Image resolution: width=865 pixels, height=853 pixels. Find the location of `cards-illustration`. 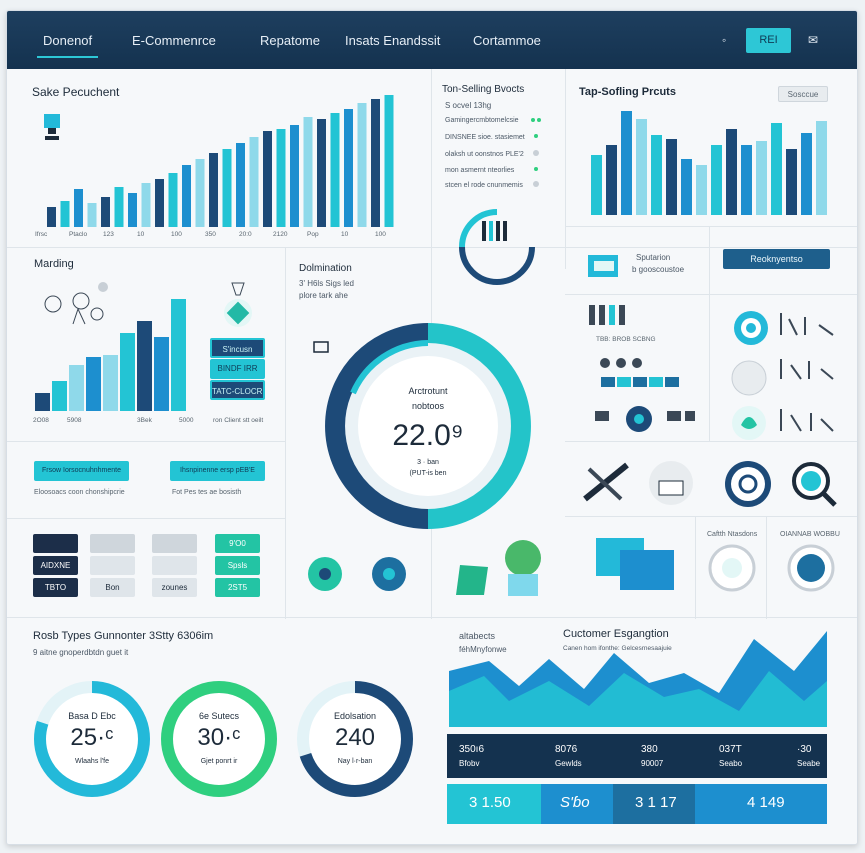

cards-illustration is located at coordinates (635, 564).